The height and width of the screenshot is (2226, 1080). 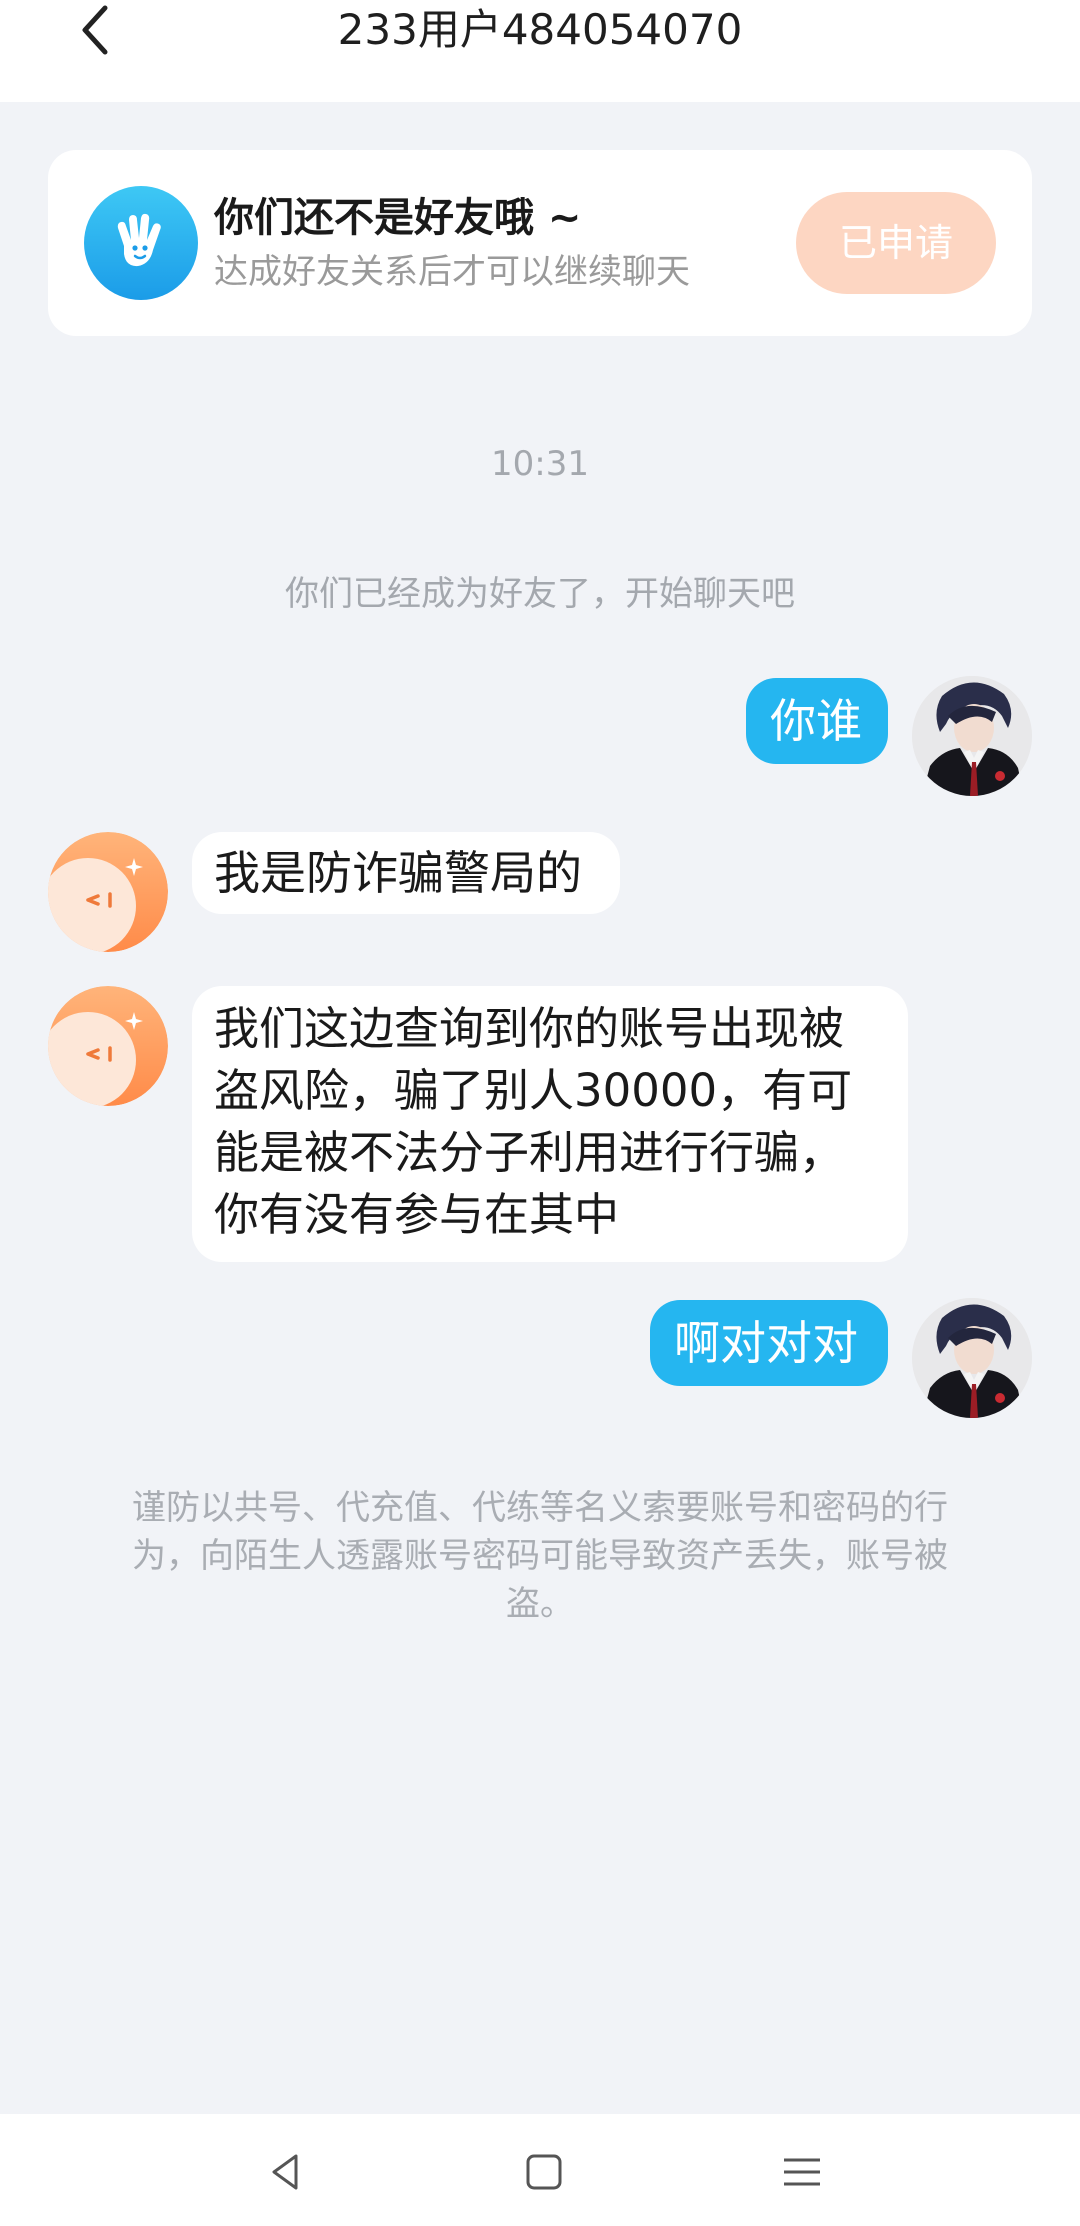 I want to click on message-text-line: 盗风险，骗了别人30000，有可, so click(x=533, y=1090).